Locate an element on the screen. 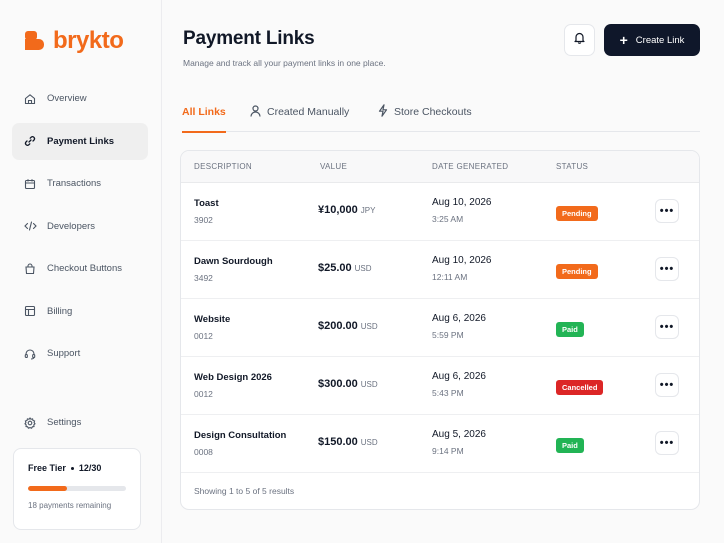 The height and width of the screenshot is (543, 724). sidebar-item-label: Transactions is located at coordinates (74, 183).